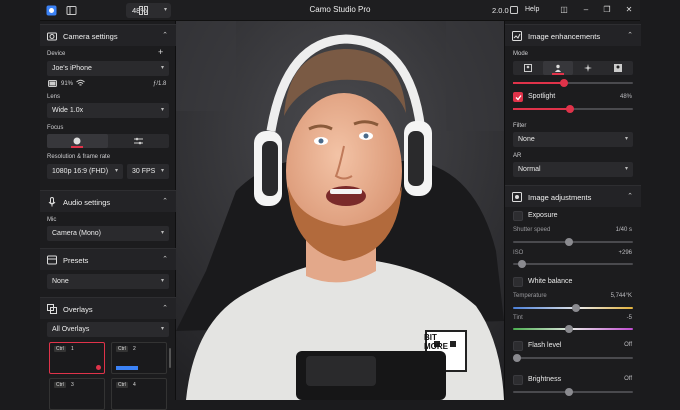 The image size is (680, 410). I want to click on focus-auto-button, so click(77, 141).